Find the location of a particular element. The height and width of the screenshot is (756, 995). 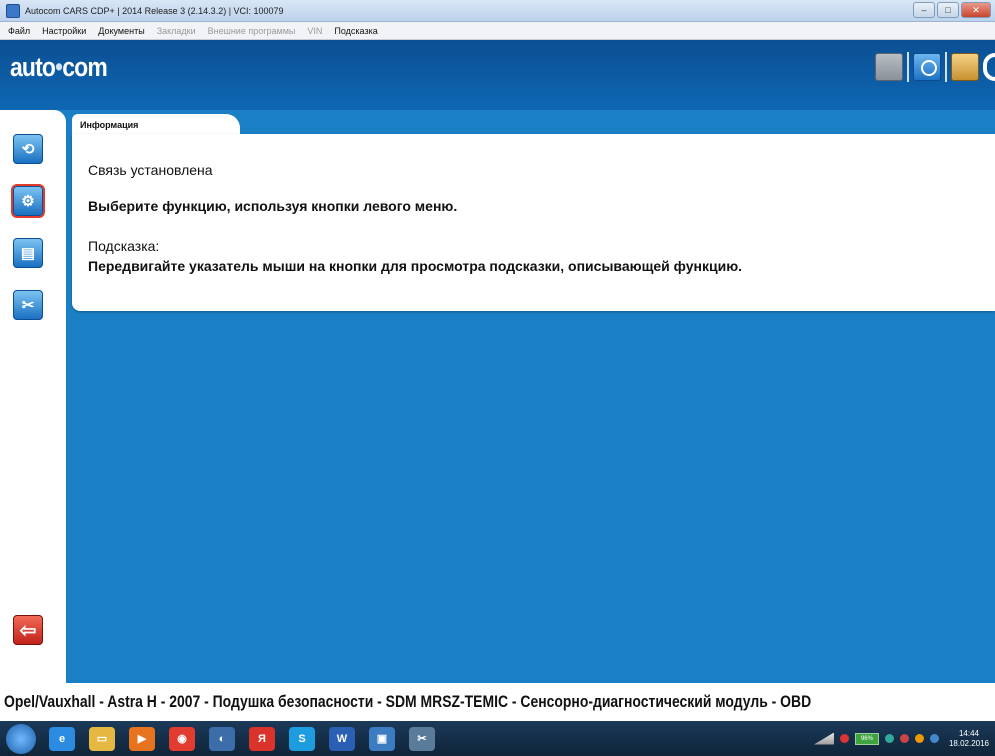

connection-status: Связь установлена is located at coordinates (150, 170).